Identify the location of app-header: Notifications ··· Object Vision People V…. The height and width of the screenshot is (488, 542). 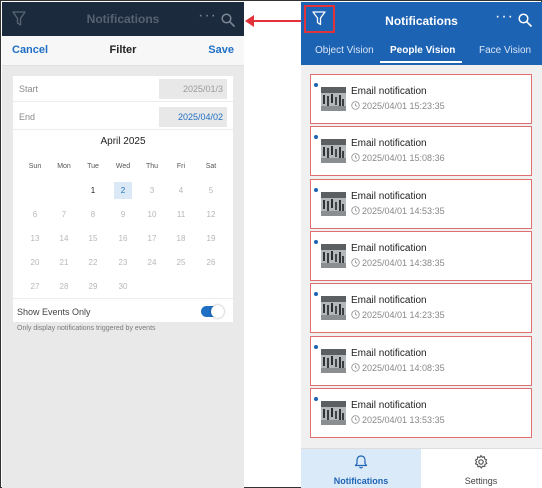
(421, 33).